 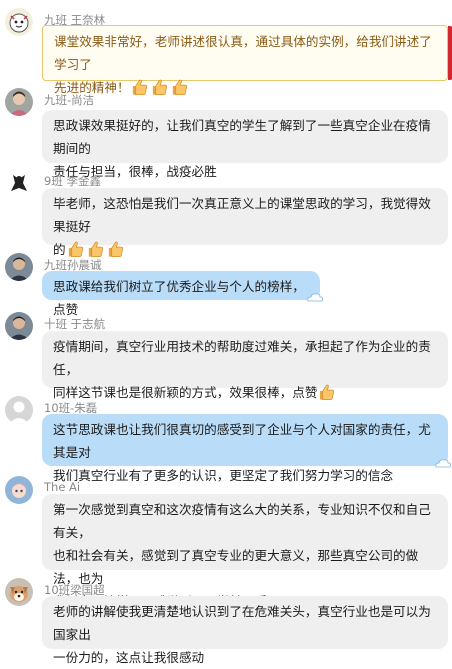 What do you see at coordinates (19, 22) in the screenshot?
I see `cartoon-avatar` at bounding box center [19, 22].